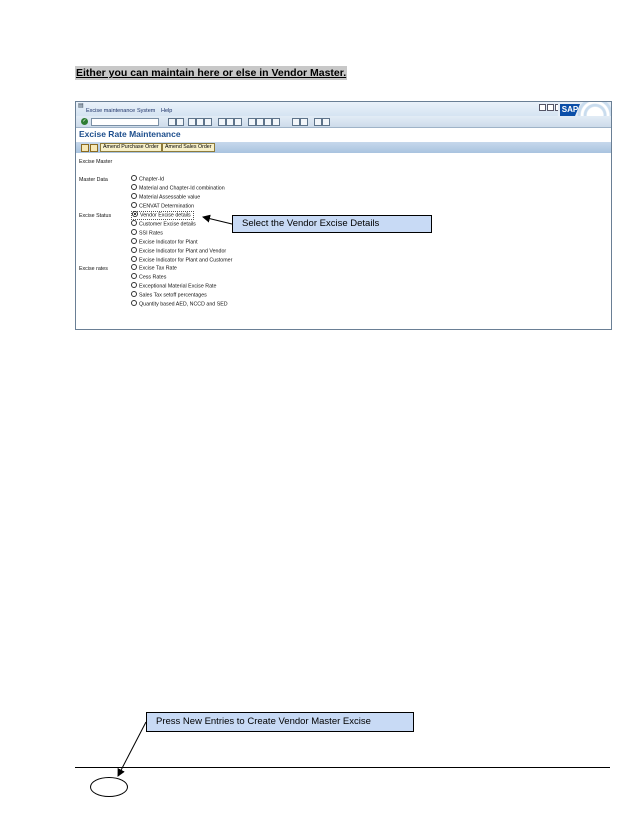 This screenshot has width=638, height=826. Describe the element at coordinates (326, 122) in the screenshot. I see `customize-icon` at that location.